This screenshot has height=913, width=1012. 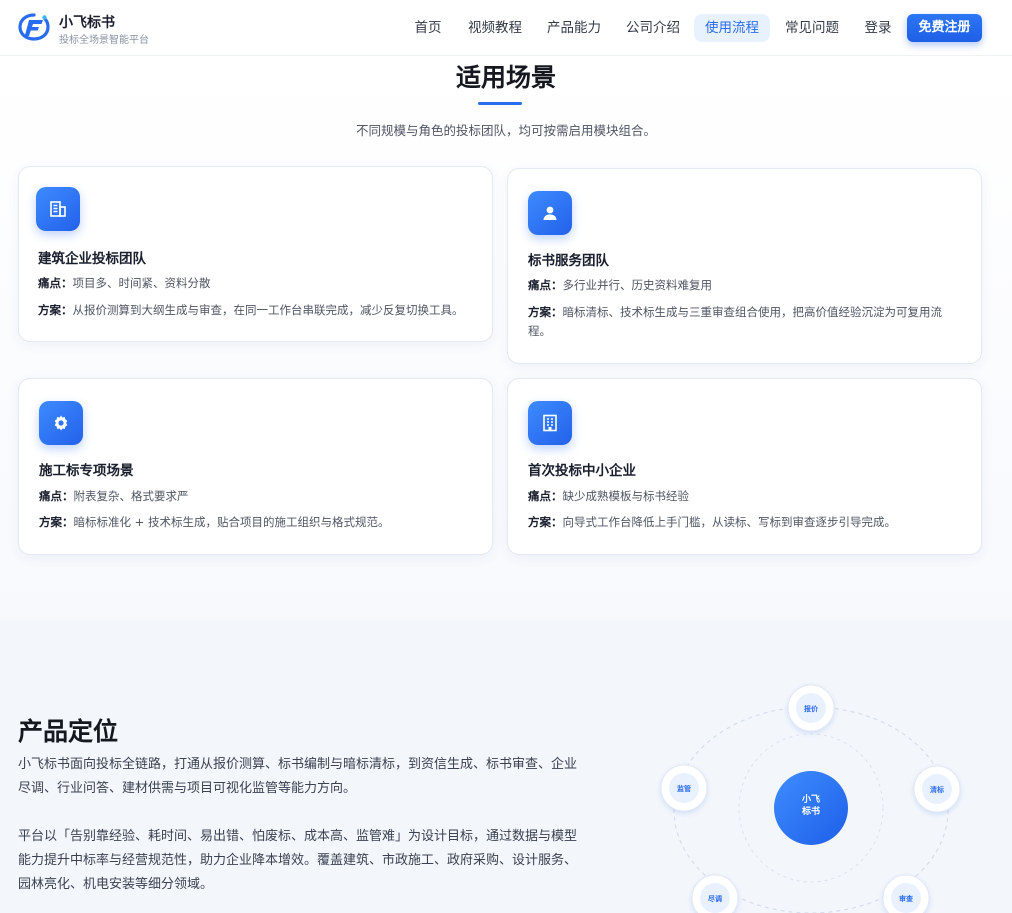 I want to click on orbit-node-review, so click(x=906, y=893).